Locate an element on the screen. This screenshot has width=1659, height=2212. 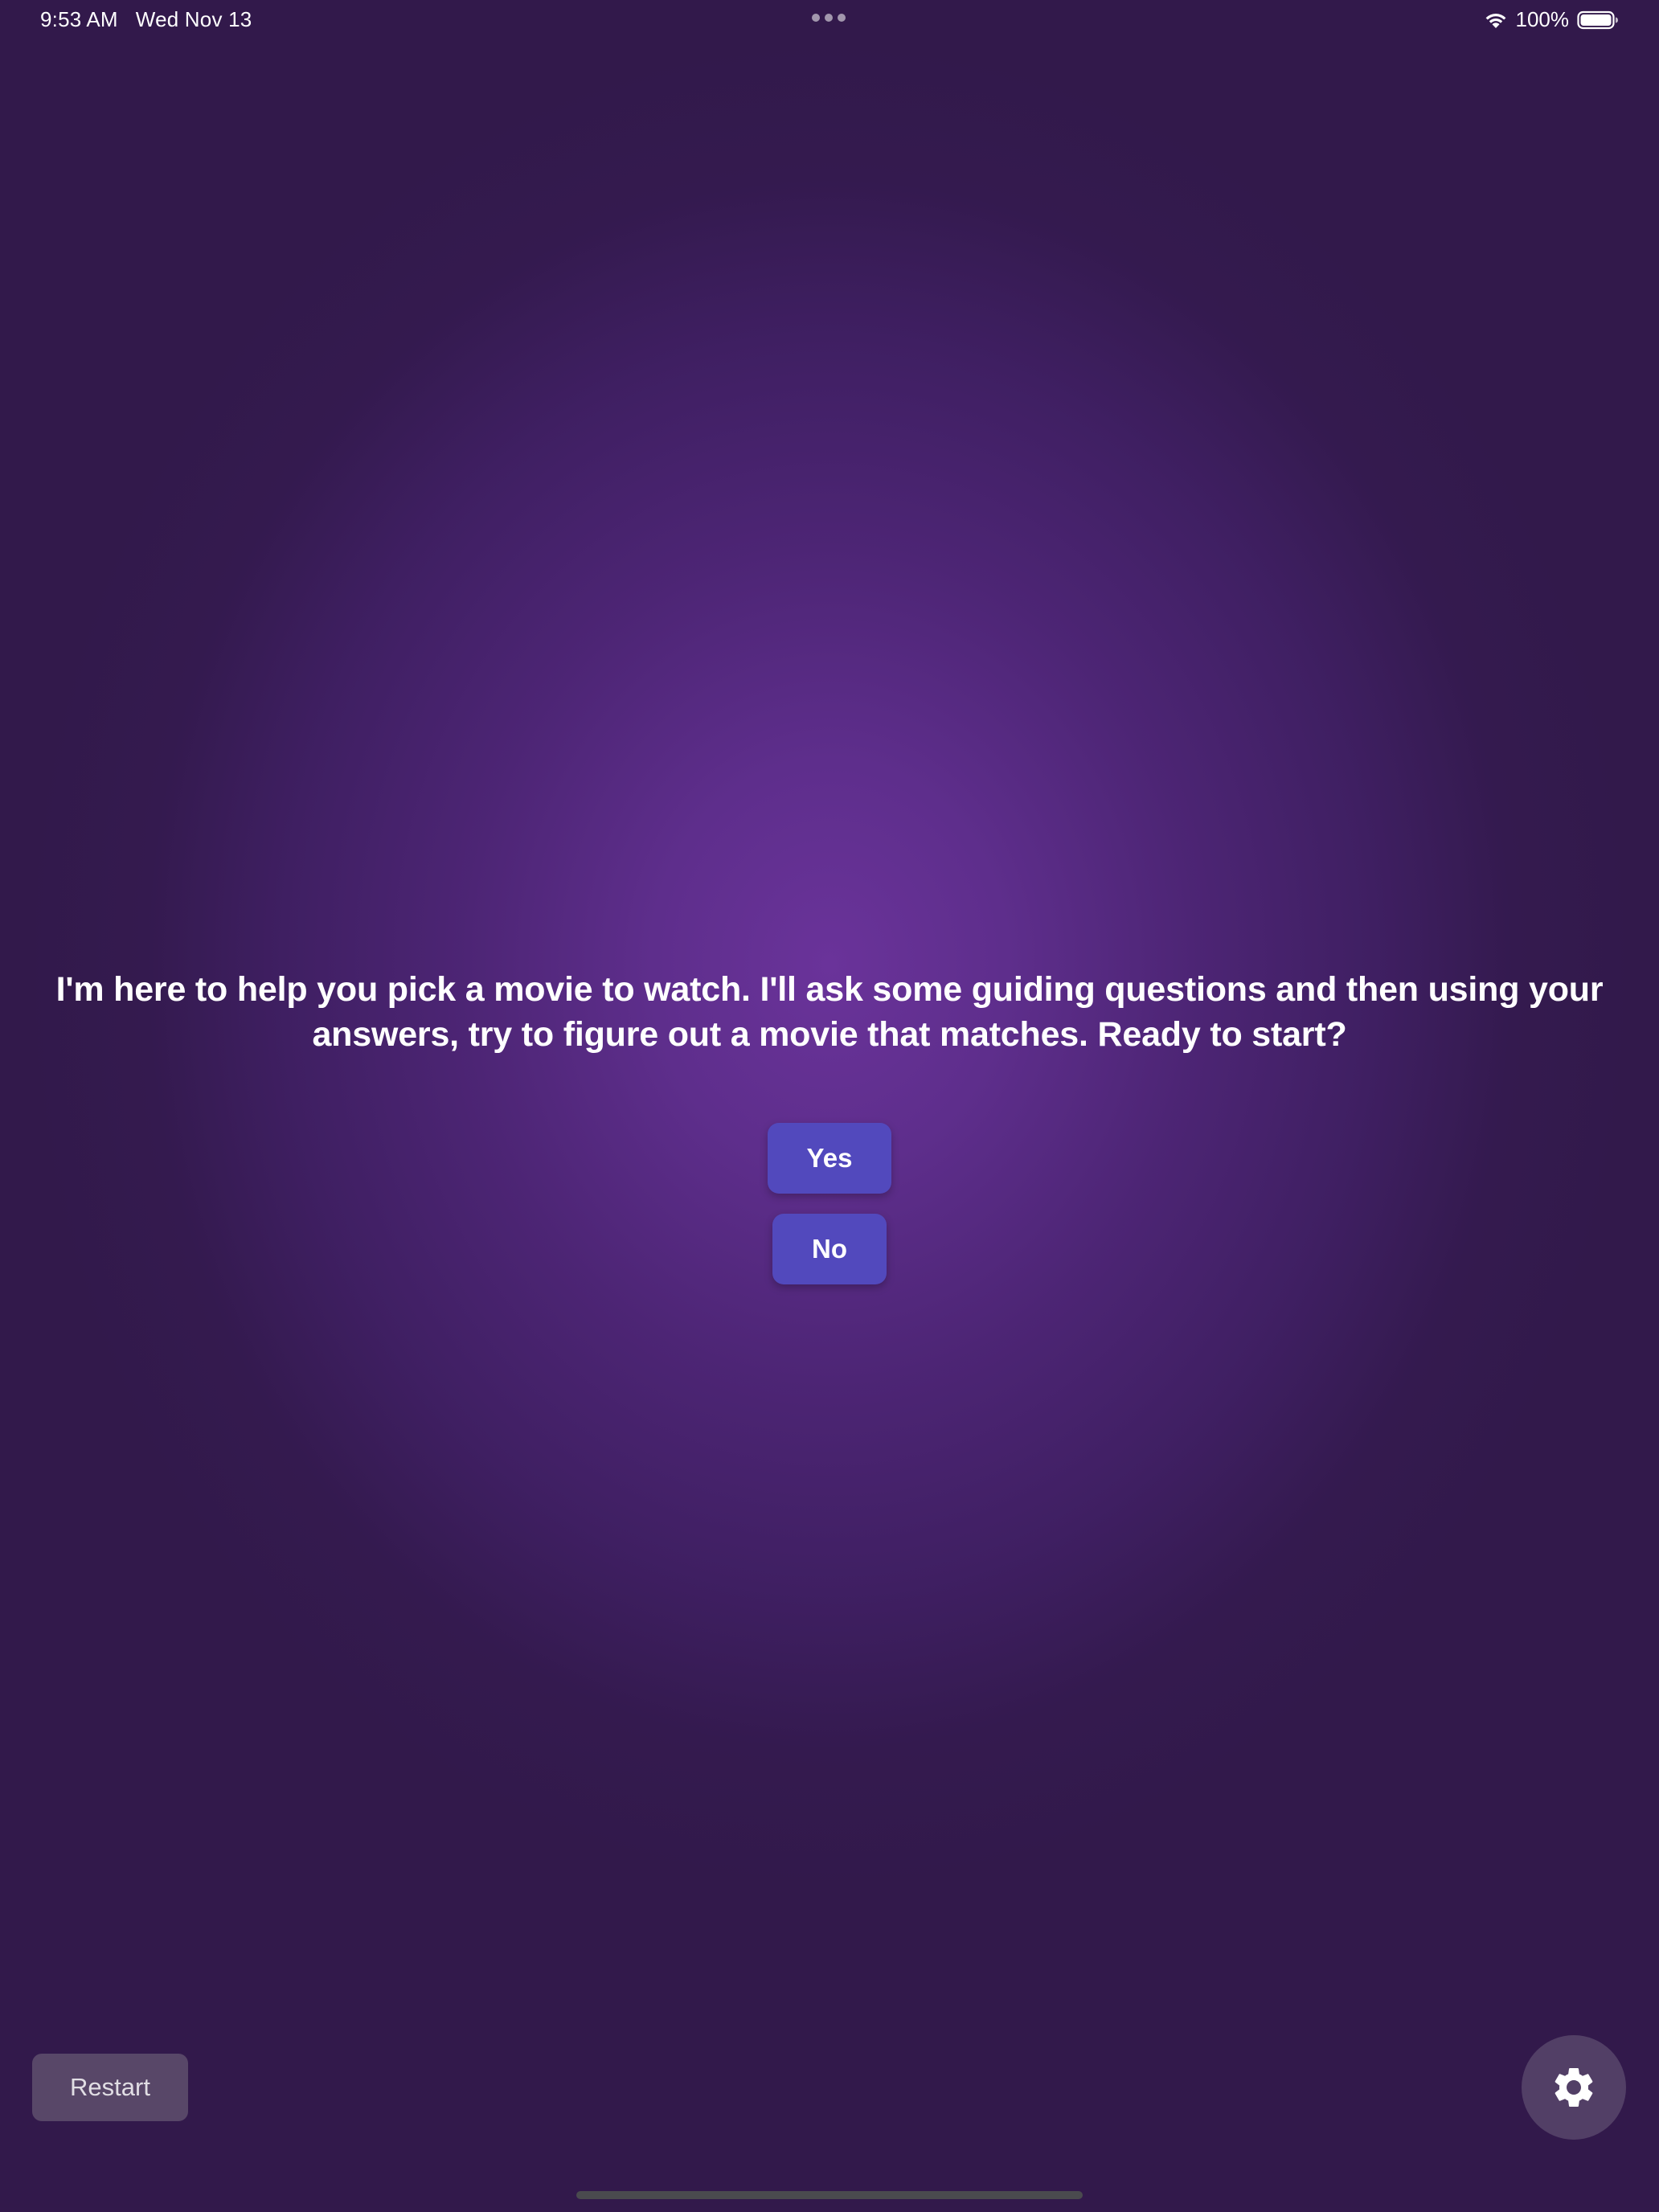
wifi-icon is located at coordinates (1495, 20).